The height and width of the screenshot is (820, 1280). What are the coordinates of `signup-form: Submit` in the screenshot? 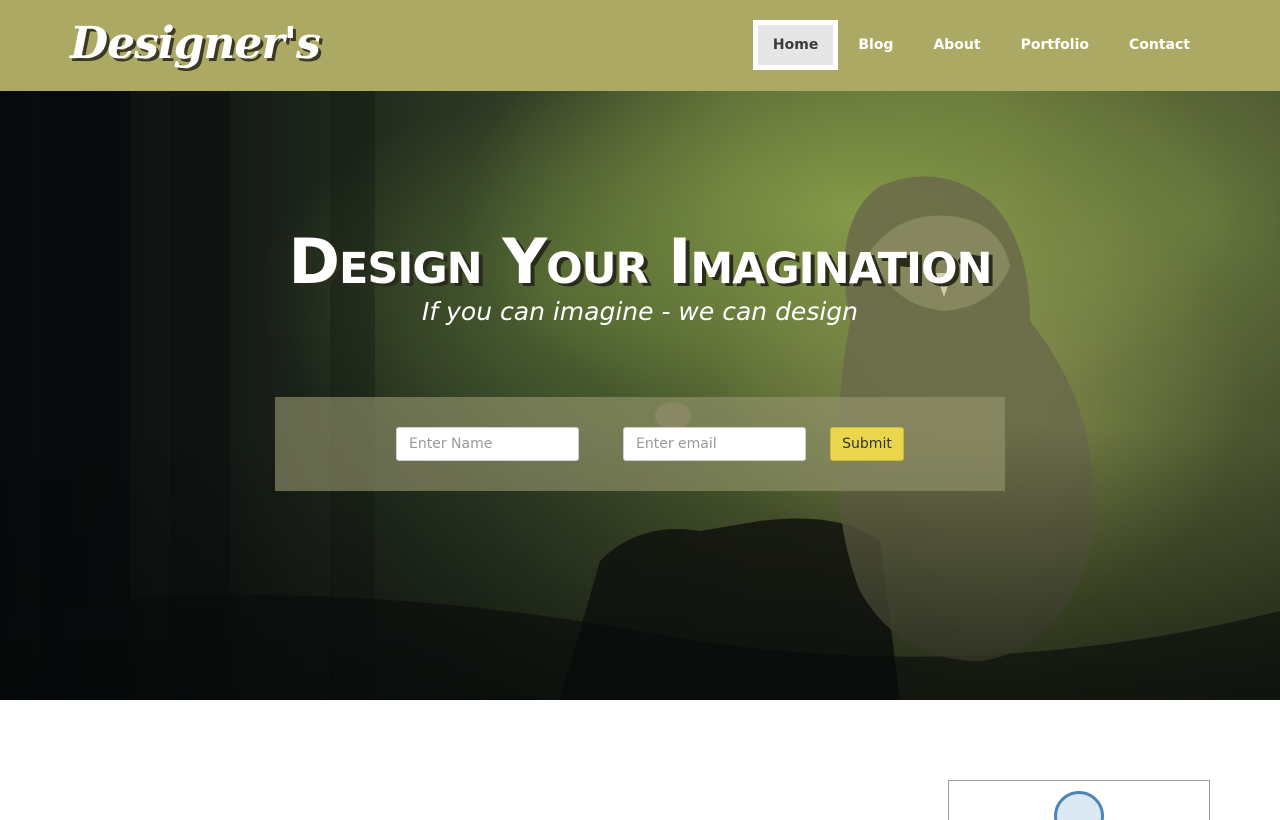 It's located at (640, 444).